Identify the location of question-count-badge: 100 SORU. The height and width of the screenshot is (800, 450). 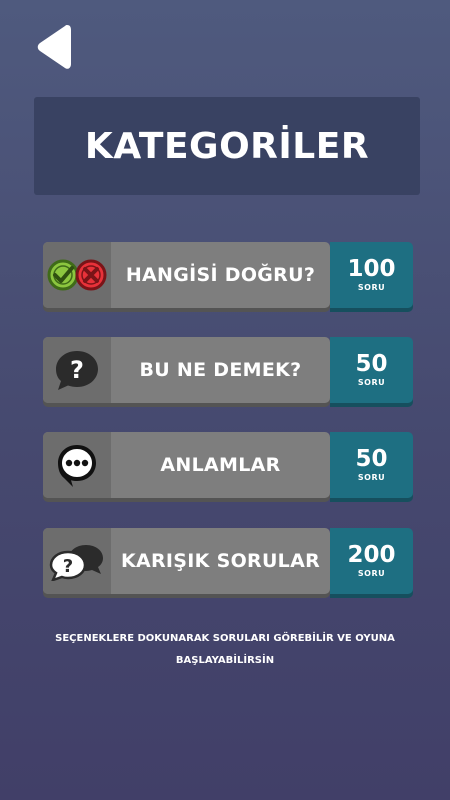
(371, 275).